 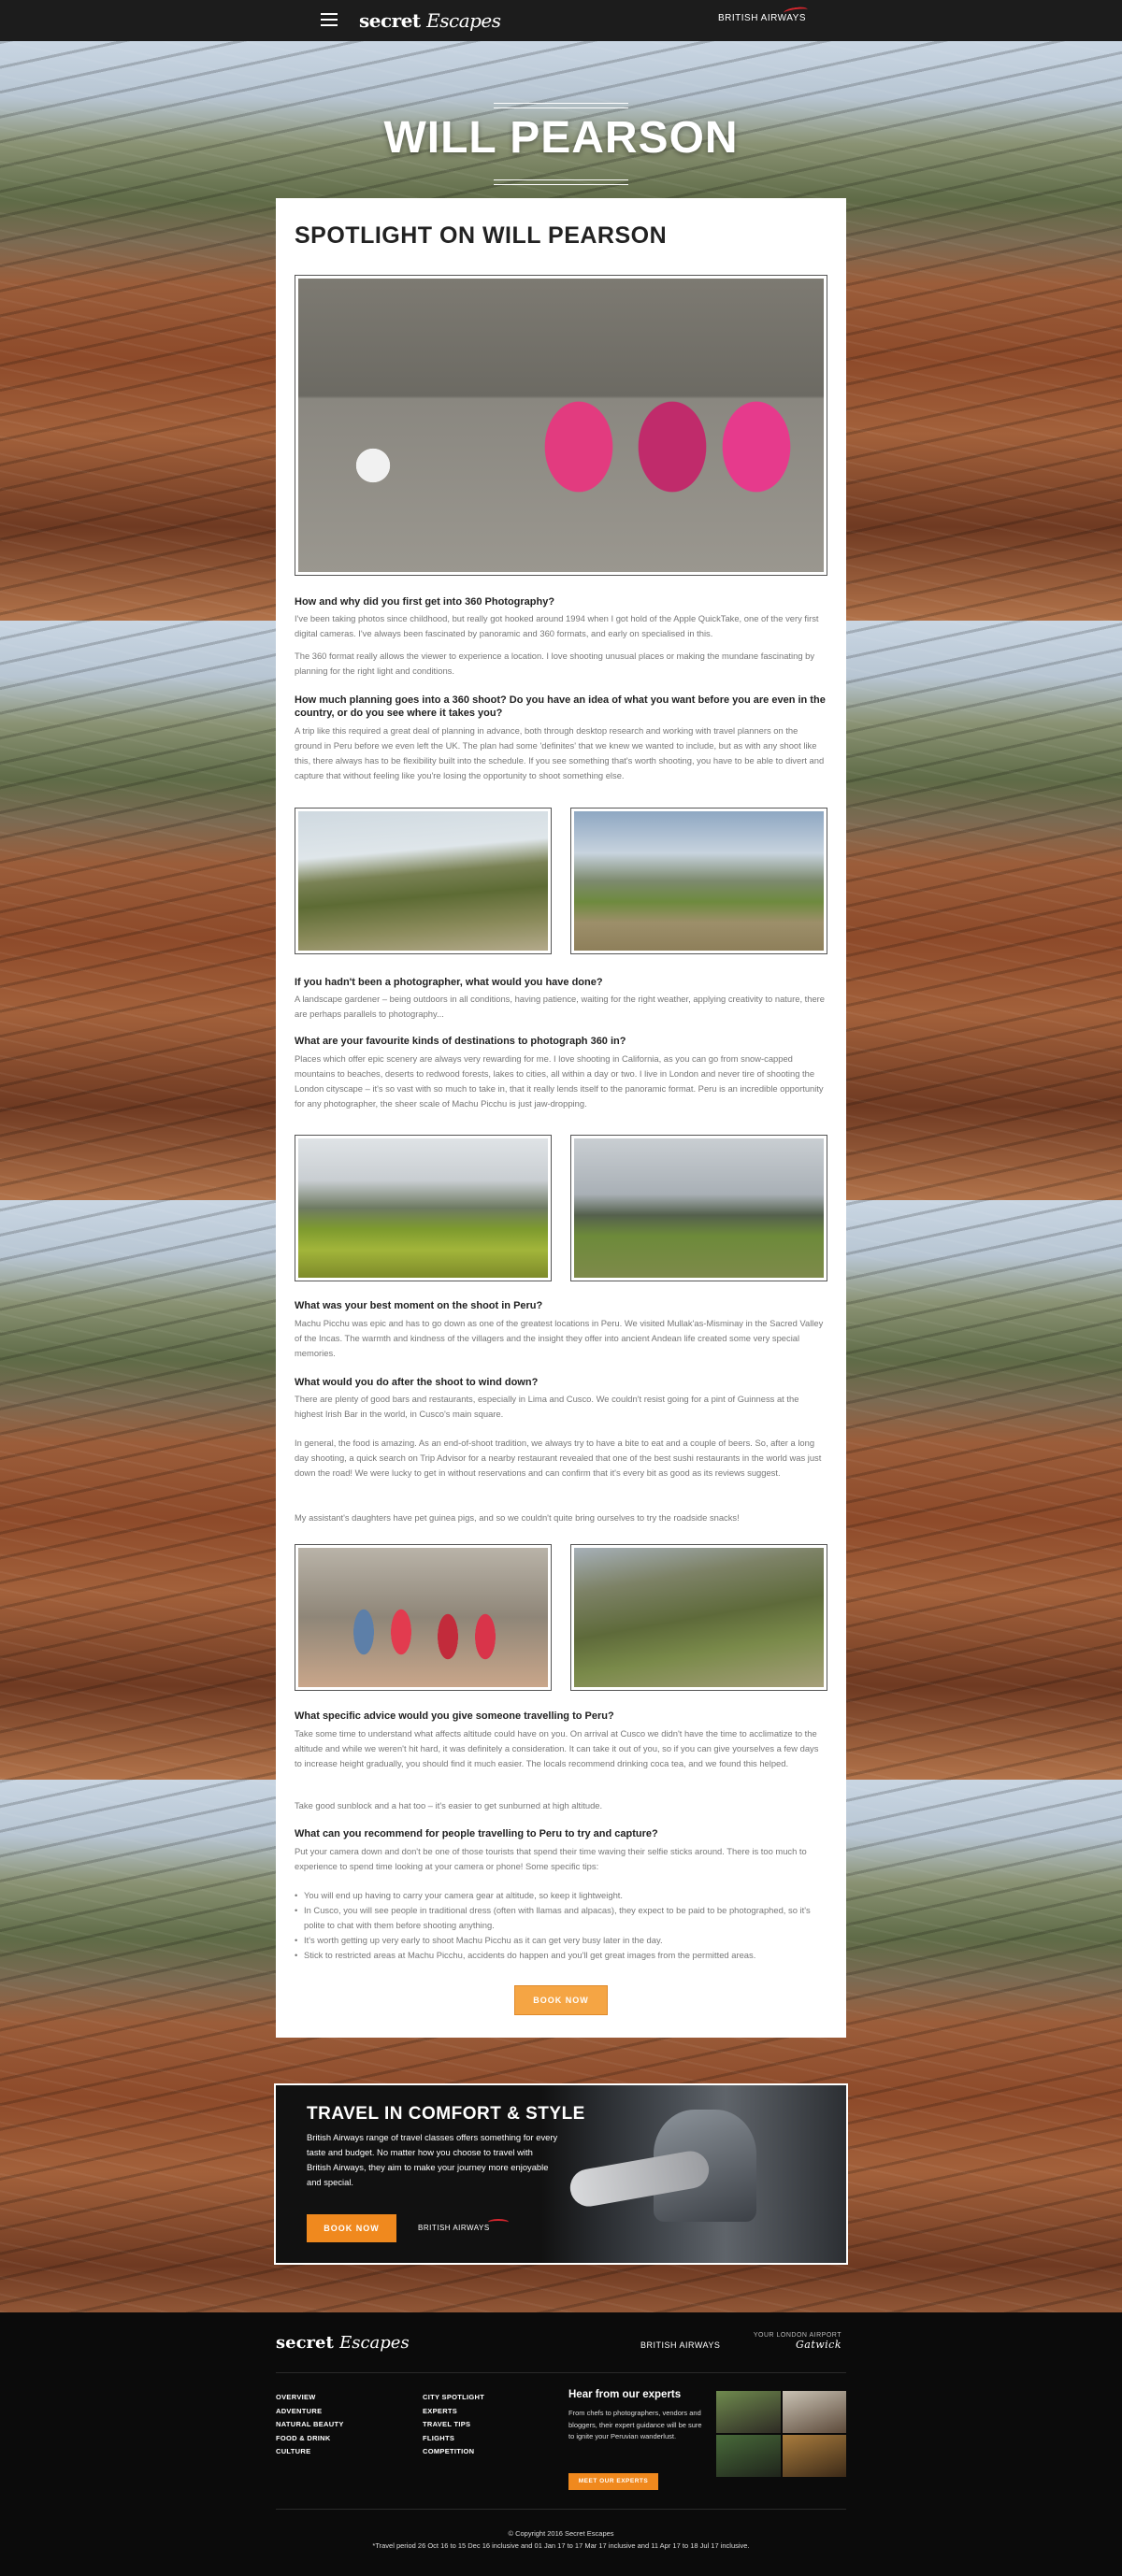 What do you see at coordinates (310, 2398) in the screenshot?
I see `footer-link: OVERVIEW` at bounding box center [310, 2398].